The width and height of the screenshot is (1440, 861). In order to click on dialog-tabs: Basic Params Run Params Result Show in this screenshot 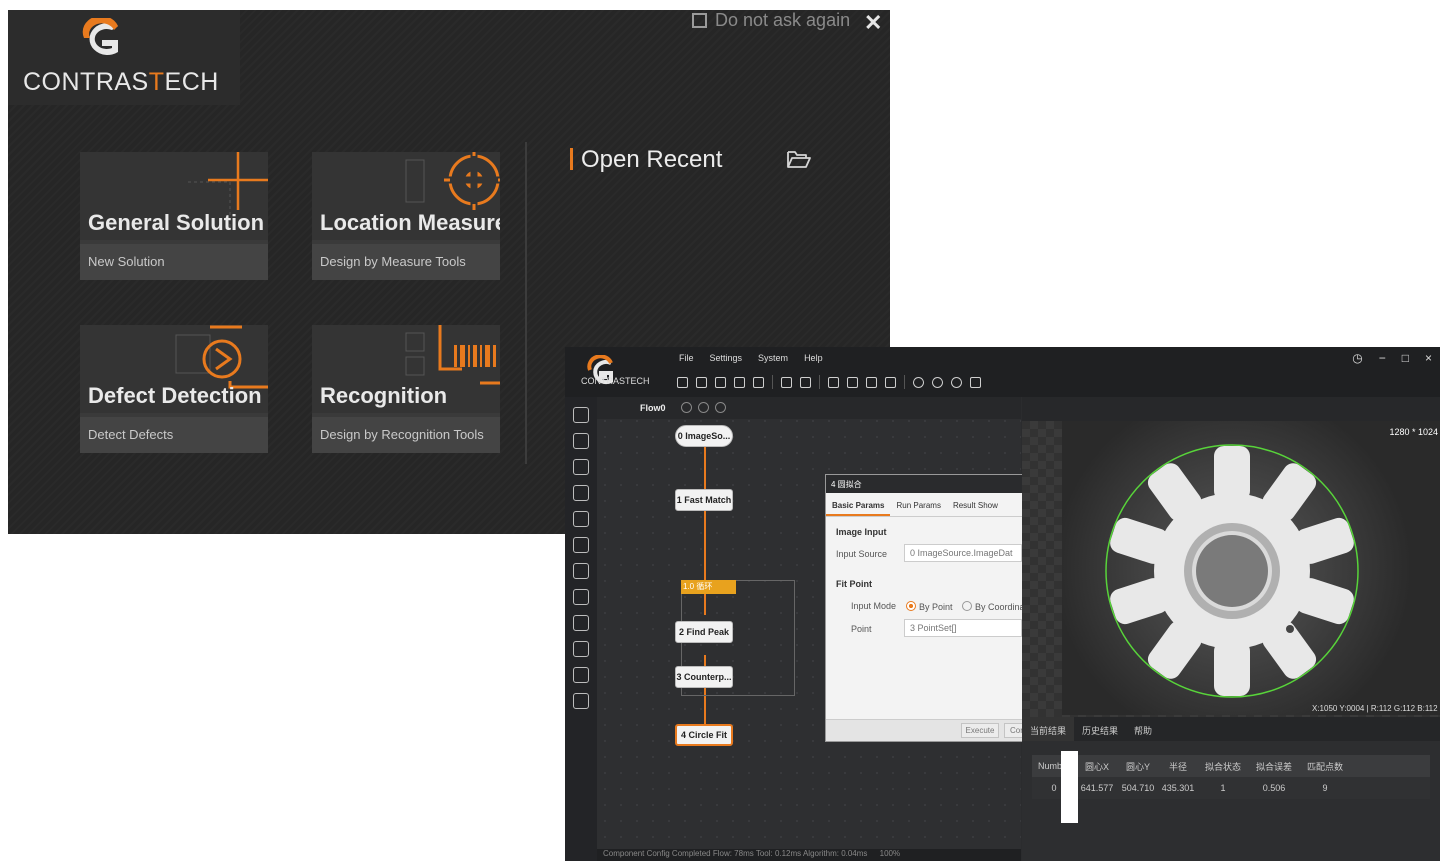, I will do `click(939, 506)`.